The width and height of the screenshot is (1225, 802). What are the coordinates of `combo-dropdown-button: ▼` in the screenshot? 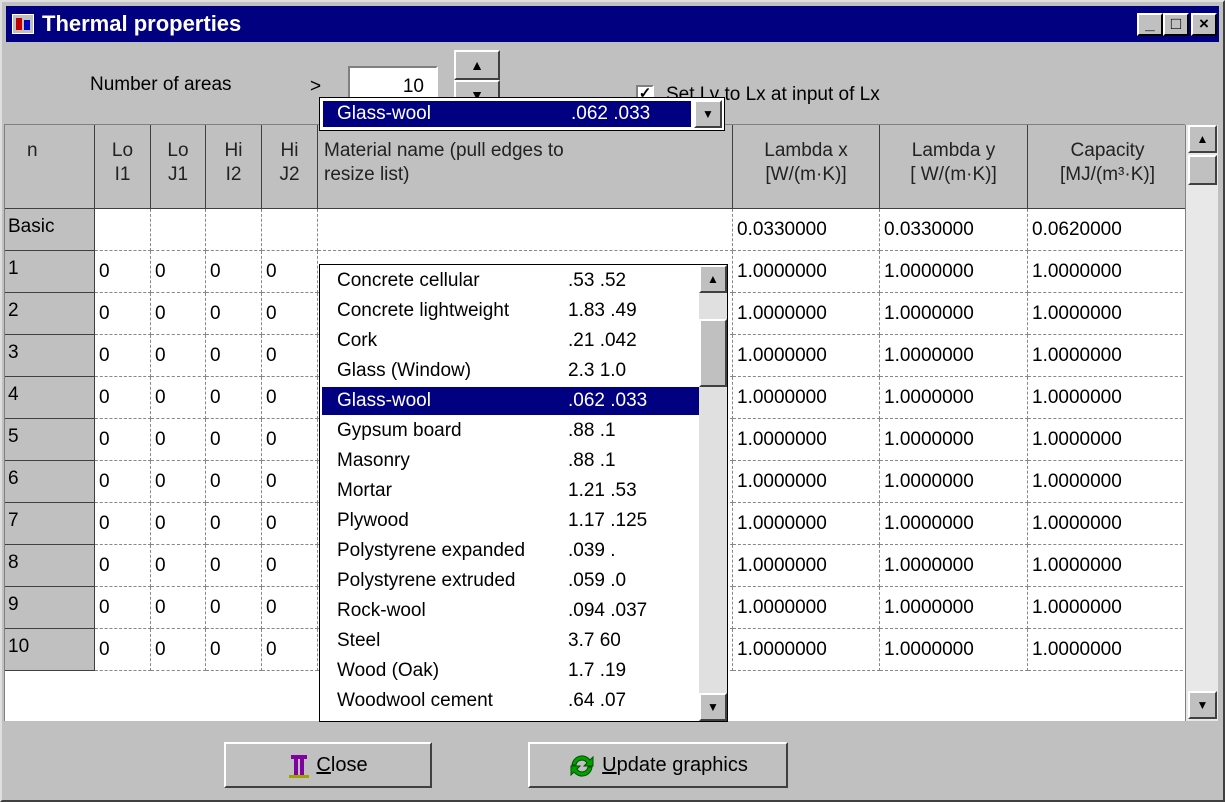 It's located at (708, 114).